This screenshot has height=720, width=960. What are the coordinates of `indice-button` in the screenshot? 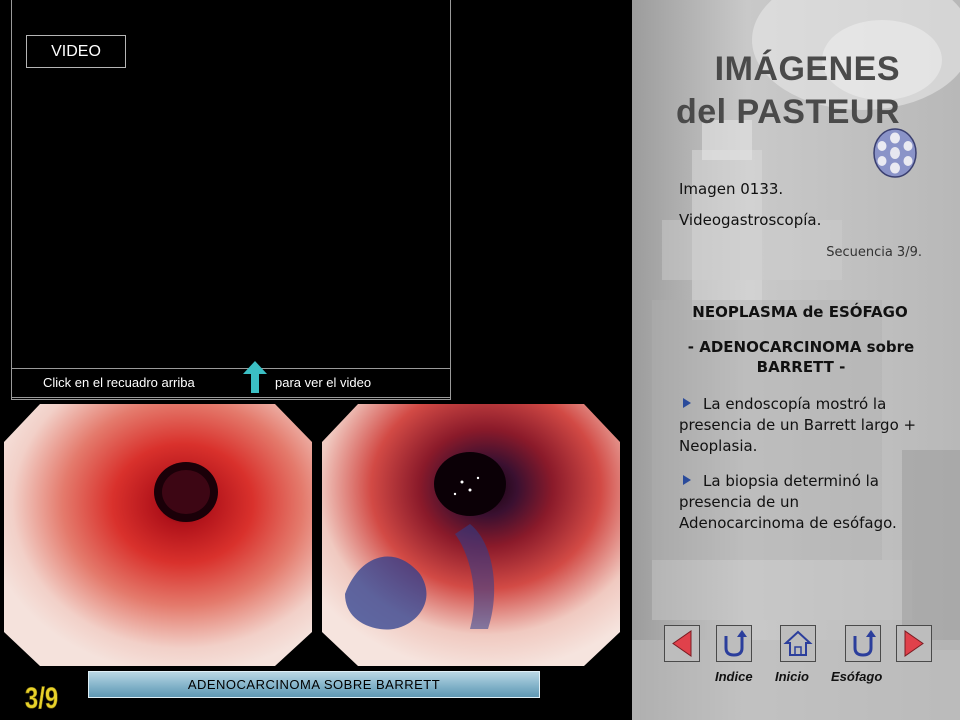 It's located at (734, 643).